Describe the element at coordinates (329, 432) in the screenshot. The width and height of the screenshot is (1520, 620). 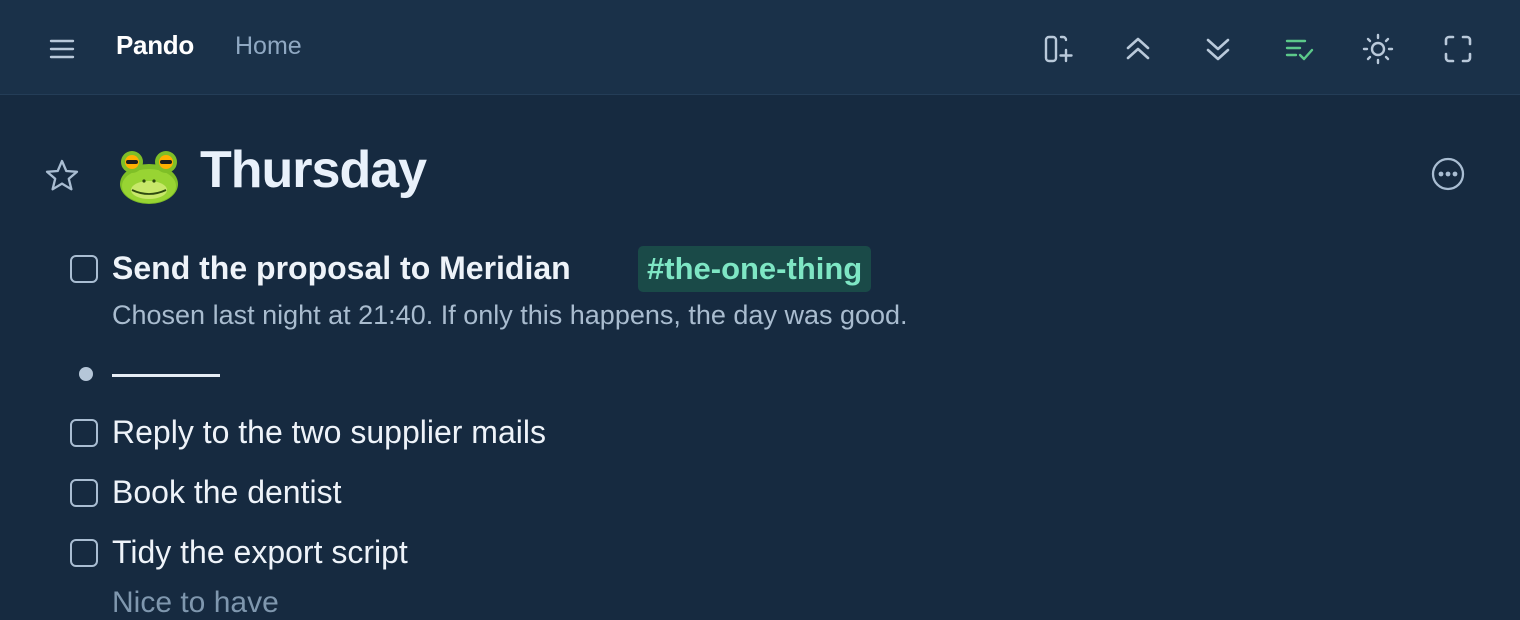
I see `task-item: Reply to the two supplier mails` at that location.